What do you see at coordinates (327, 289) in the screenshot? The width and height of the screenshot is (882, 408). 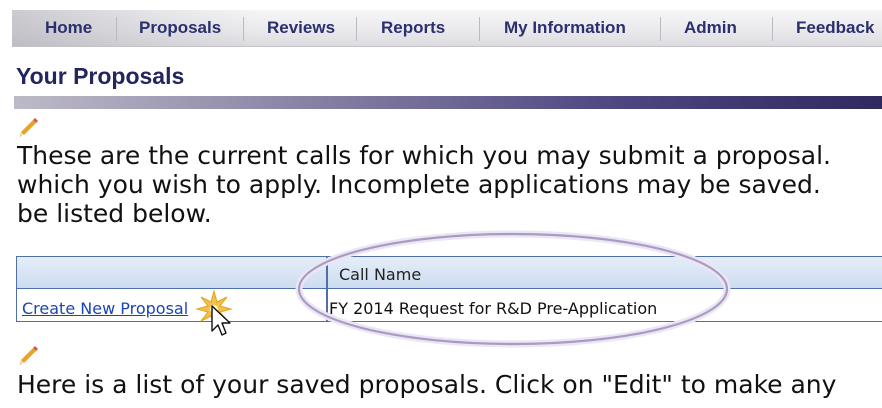 I see `column-separator` at bounding box center [327, 289].